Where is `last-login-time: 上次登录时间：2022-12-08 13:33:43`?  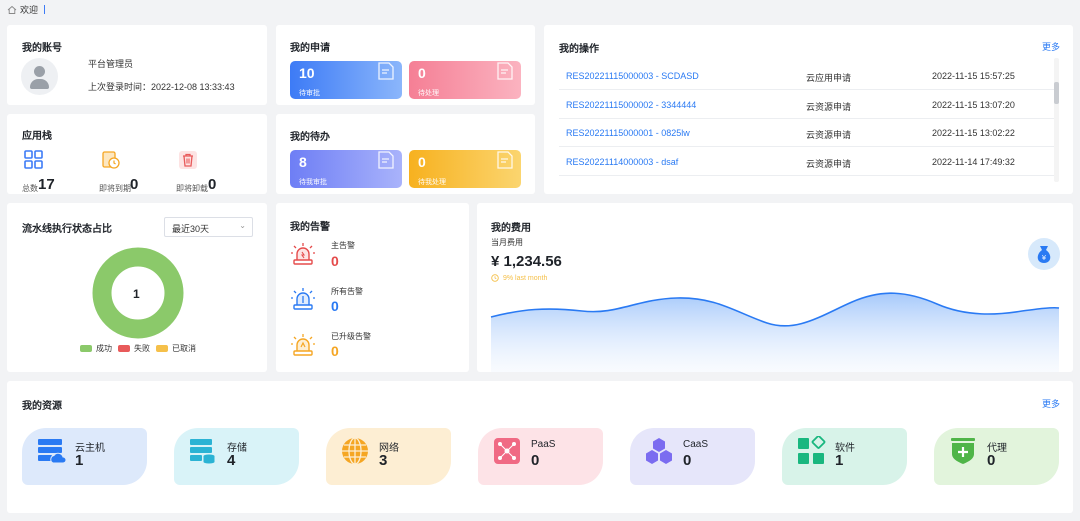 last-login-time: 上次登录时间：2022-12-08 13:33:43 is located at coordinates (161, 87).